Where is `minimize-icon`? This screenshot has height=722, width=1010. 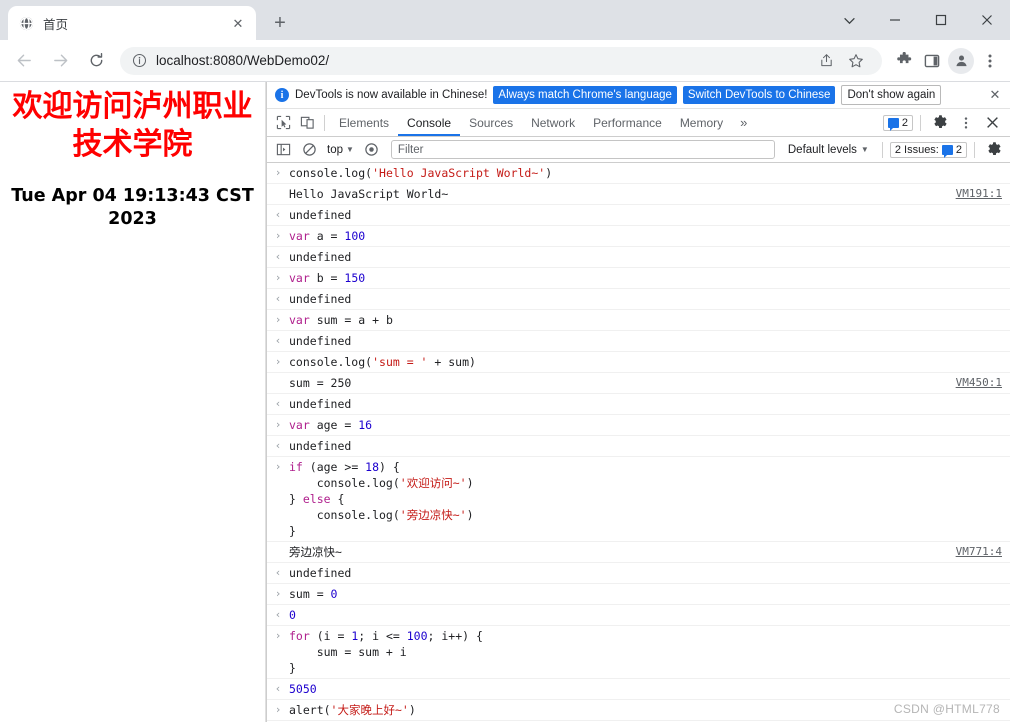 minimize-icon is located at coordinates (895, 20).